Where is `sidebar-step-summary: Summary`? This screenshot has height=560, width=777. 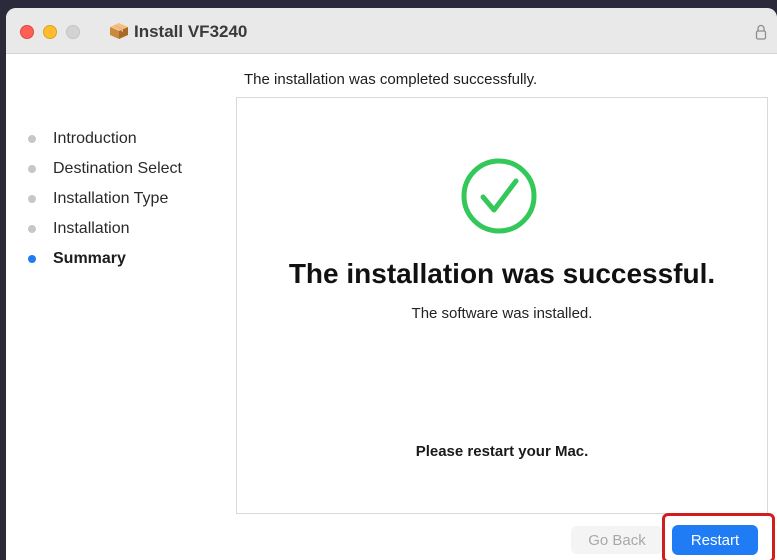
sidebar-step-summary: Summary is located at coordinates (105, 259).